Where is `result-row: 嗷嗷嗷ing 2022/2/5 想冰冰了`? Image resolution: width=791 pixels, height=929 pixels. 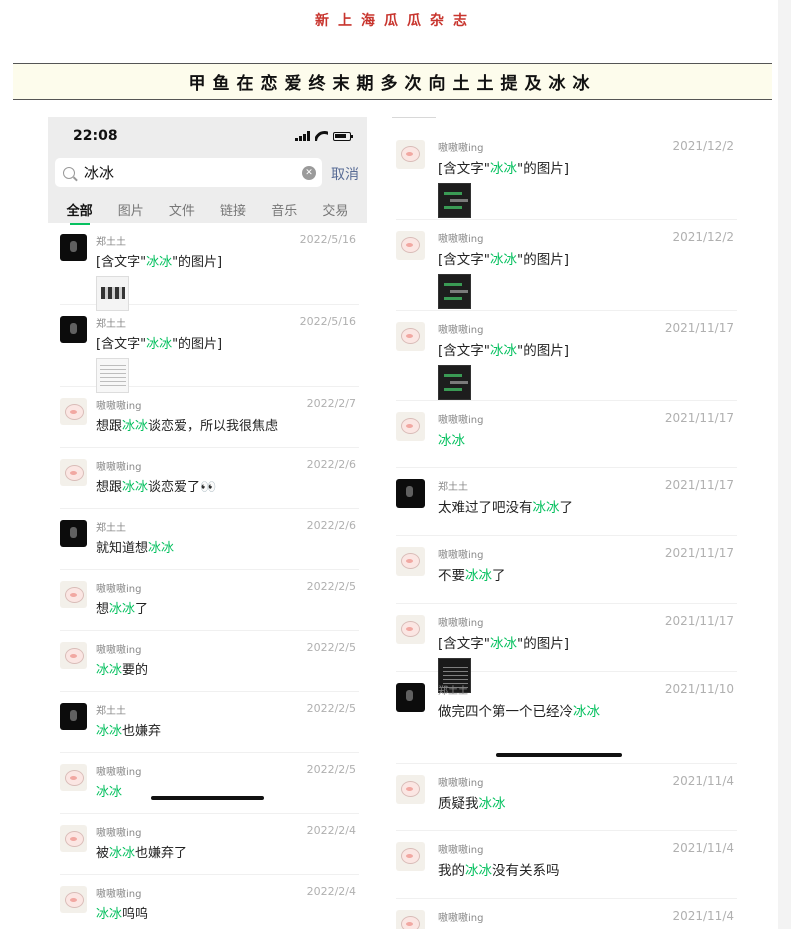 result-row: 嗷嗷嗷ing 2022/2/5 想冰冰了 is located at coordinates (209, 600).